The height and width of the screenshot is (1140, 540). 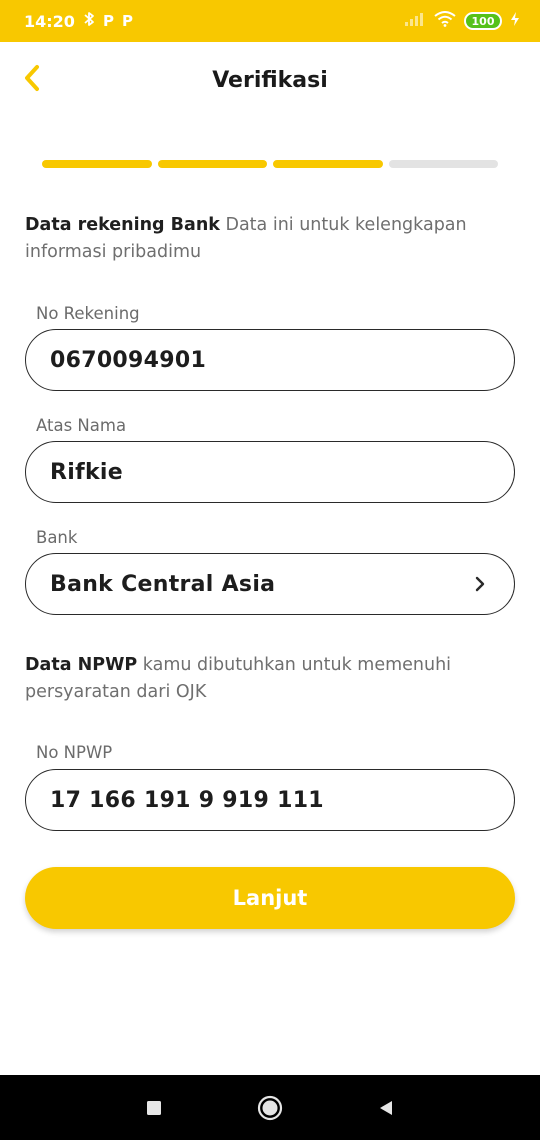 What do you see at coordinates (163, 584) in the screenshot?
I see `bank-value: Bank Central Asia` at bounding box center [163, 584].